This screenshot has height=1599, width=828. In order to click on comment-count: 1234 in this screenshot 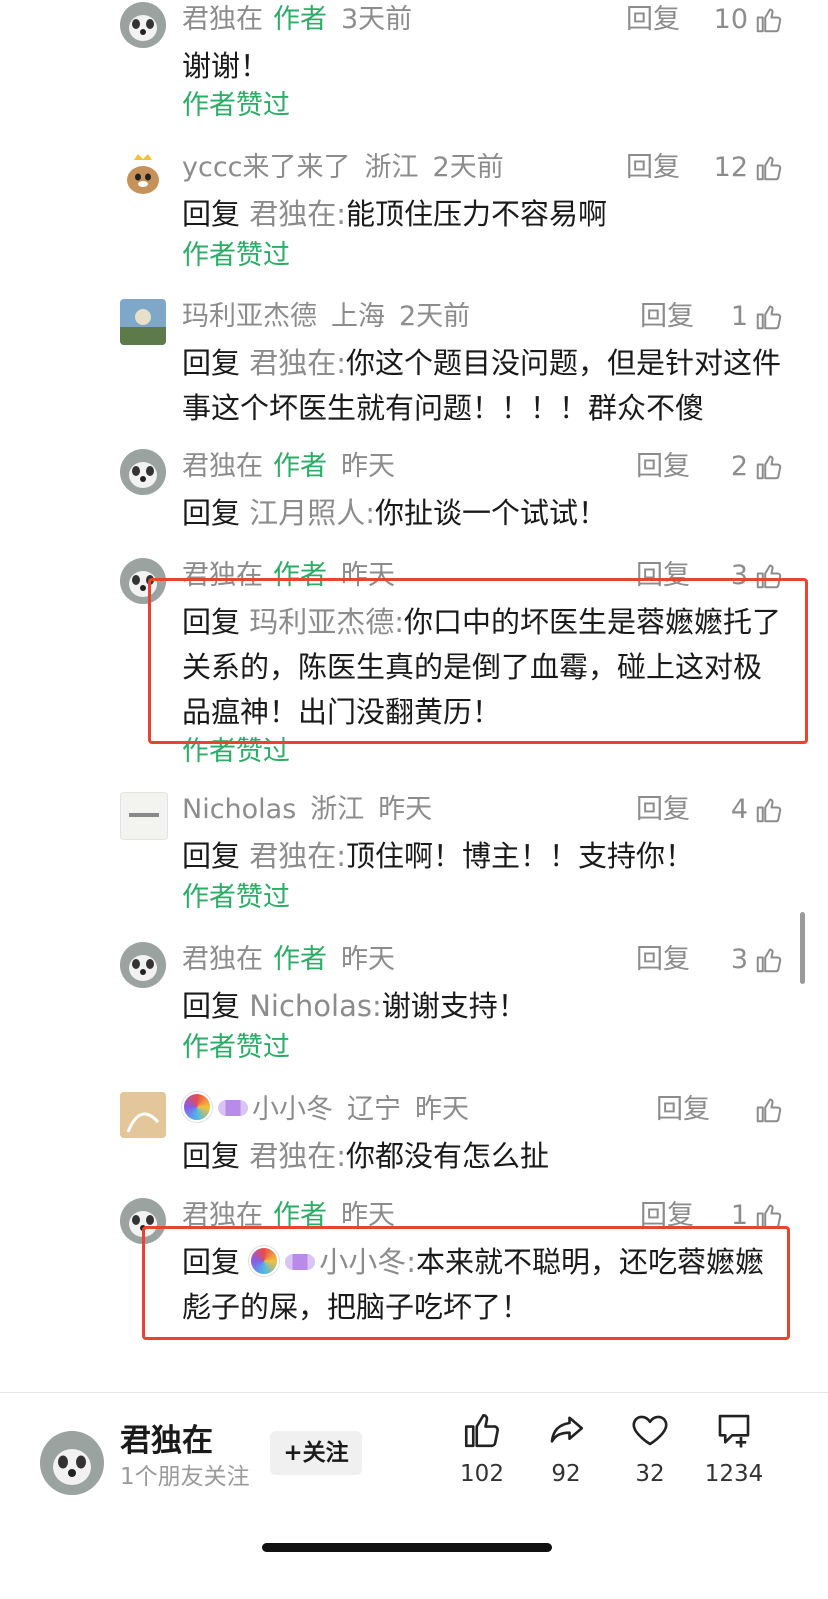, I will do `click(734, 1474)`.